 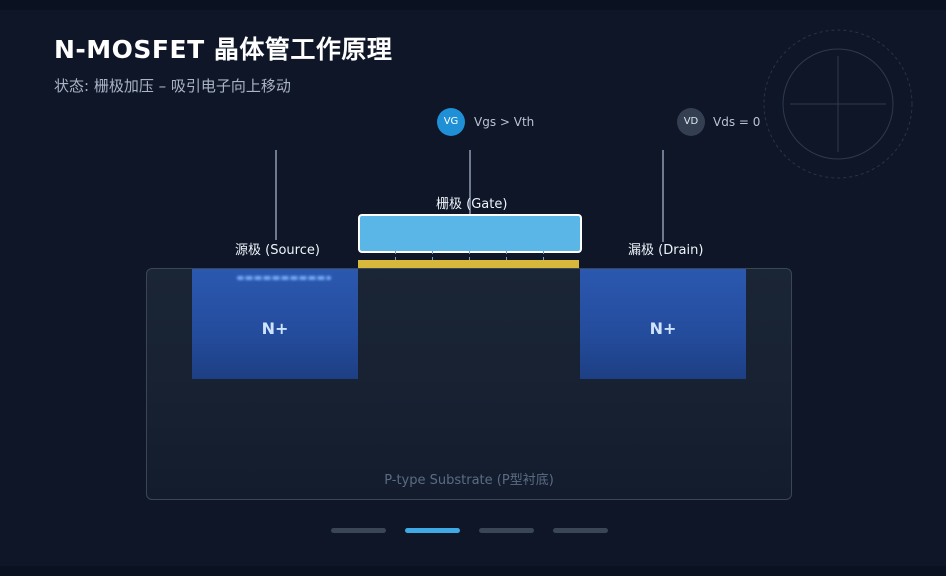 What do you see at coordinates (172, 86) in the screenshot?
I see `state-subtitle: 状态: 栅极加压 – 吸引电子向上移动` at bounding box center [172, 86].